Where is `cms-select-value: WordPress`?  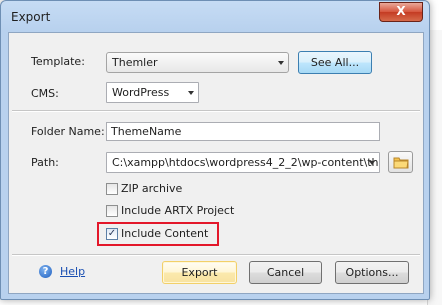
cms-select-value: WordPress is located at coordinates (141, 92).